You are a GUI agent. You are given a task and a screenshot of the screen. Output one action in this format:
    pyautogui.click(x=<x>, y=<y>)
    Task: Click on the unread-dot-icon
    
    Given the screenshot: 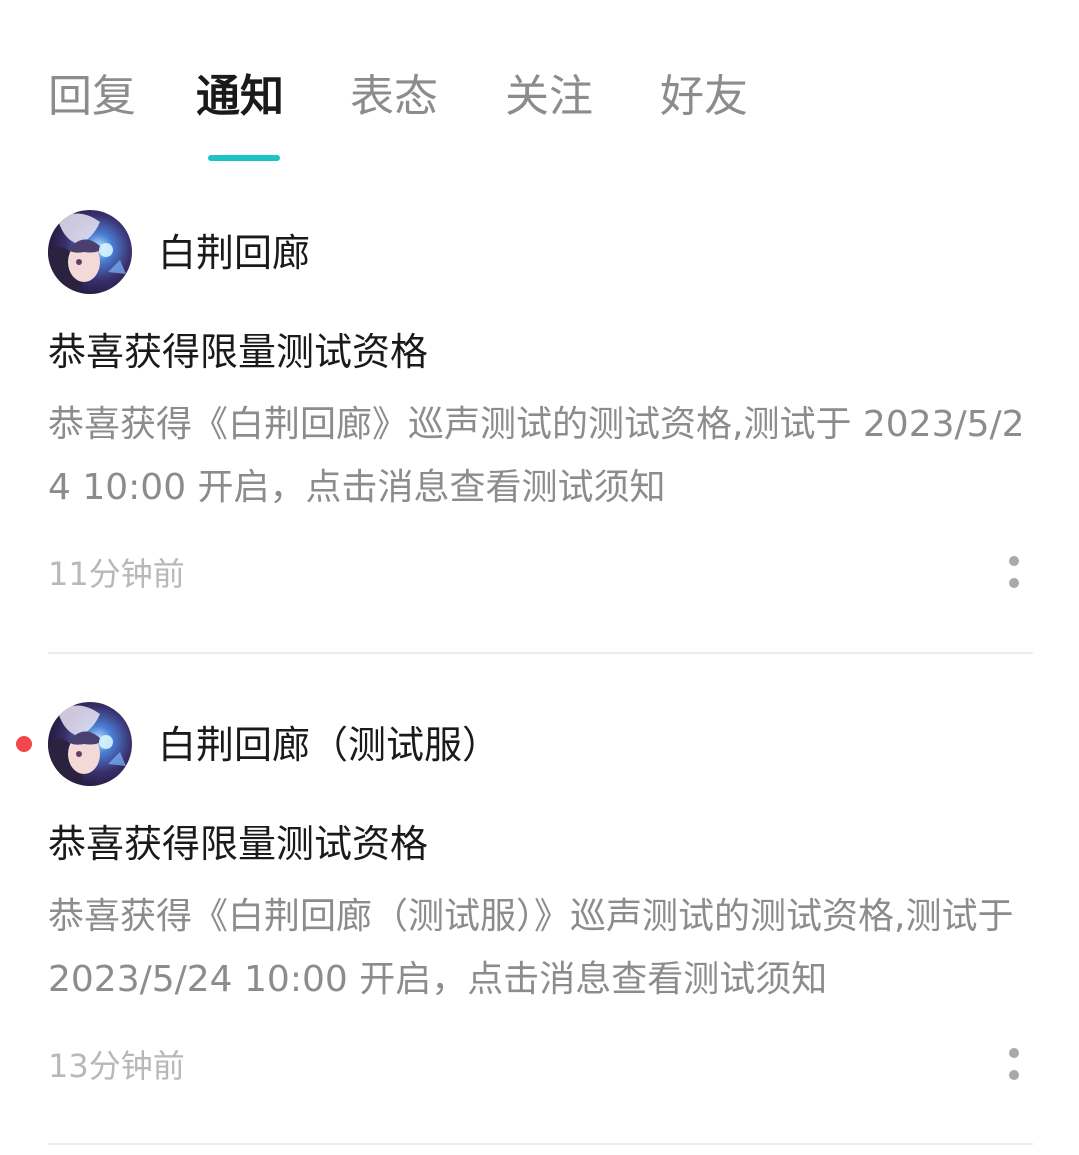 What is the action you would take?
    pyautogui.click(x=24, y=744)
    